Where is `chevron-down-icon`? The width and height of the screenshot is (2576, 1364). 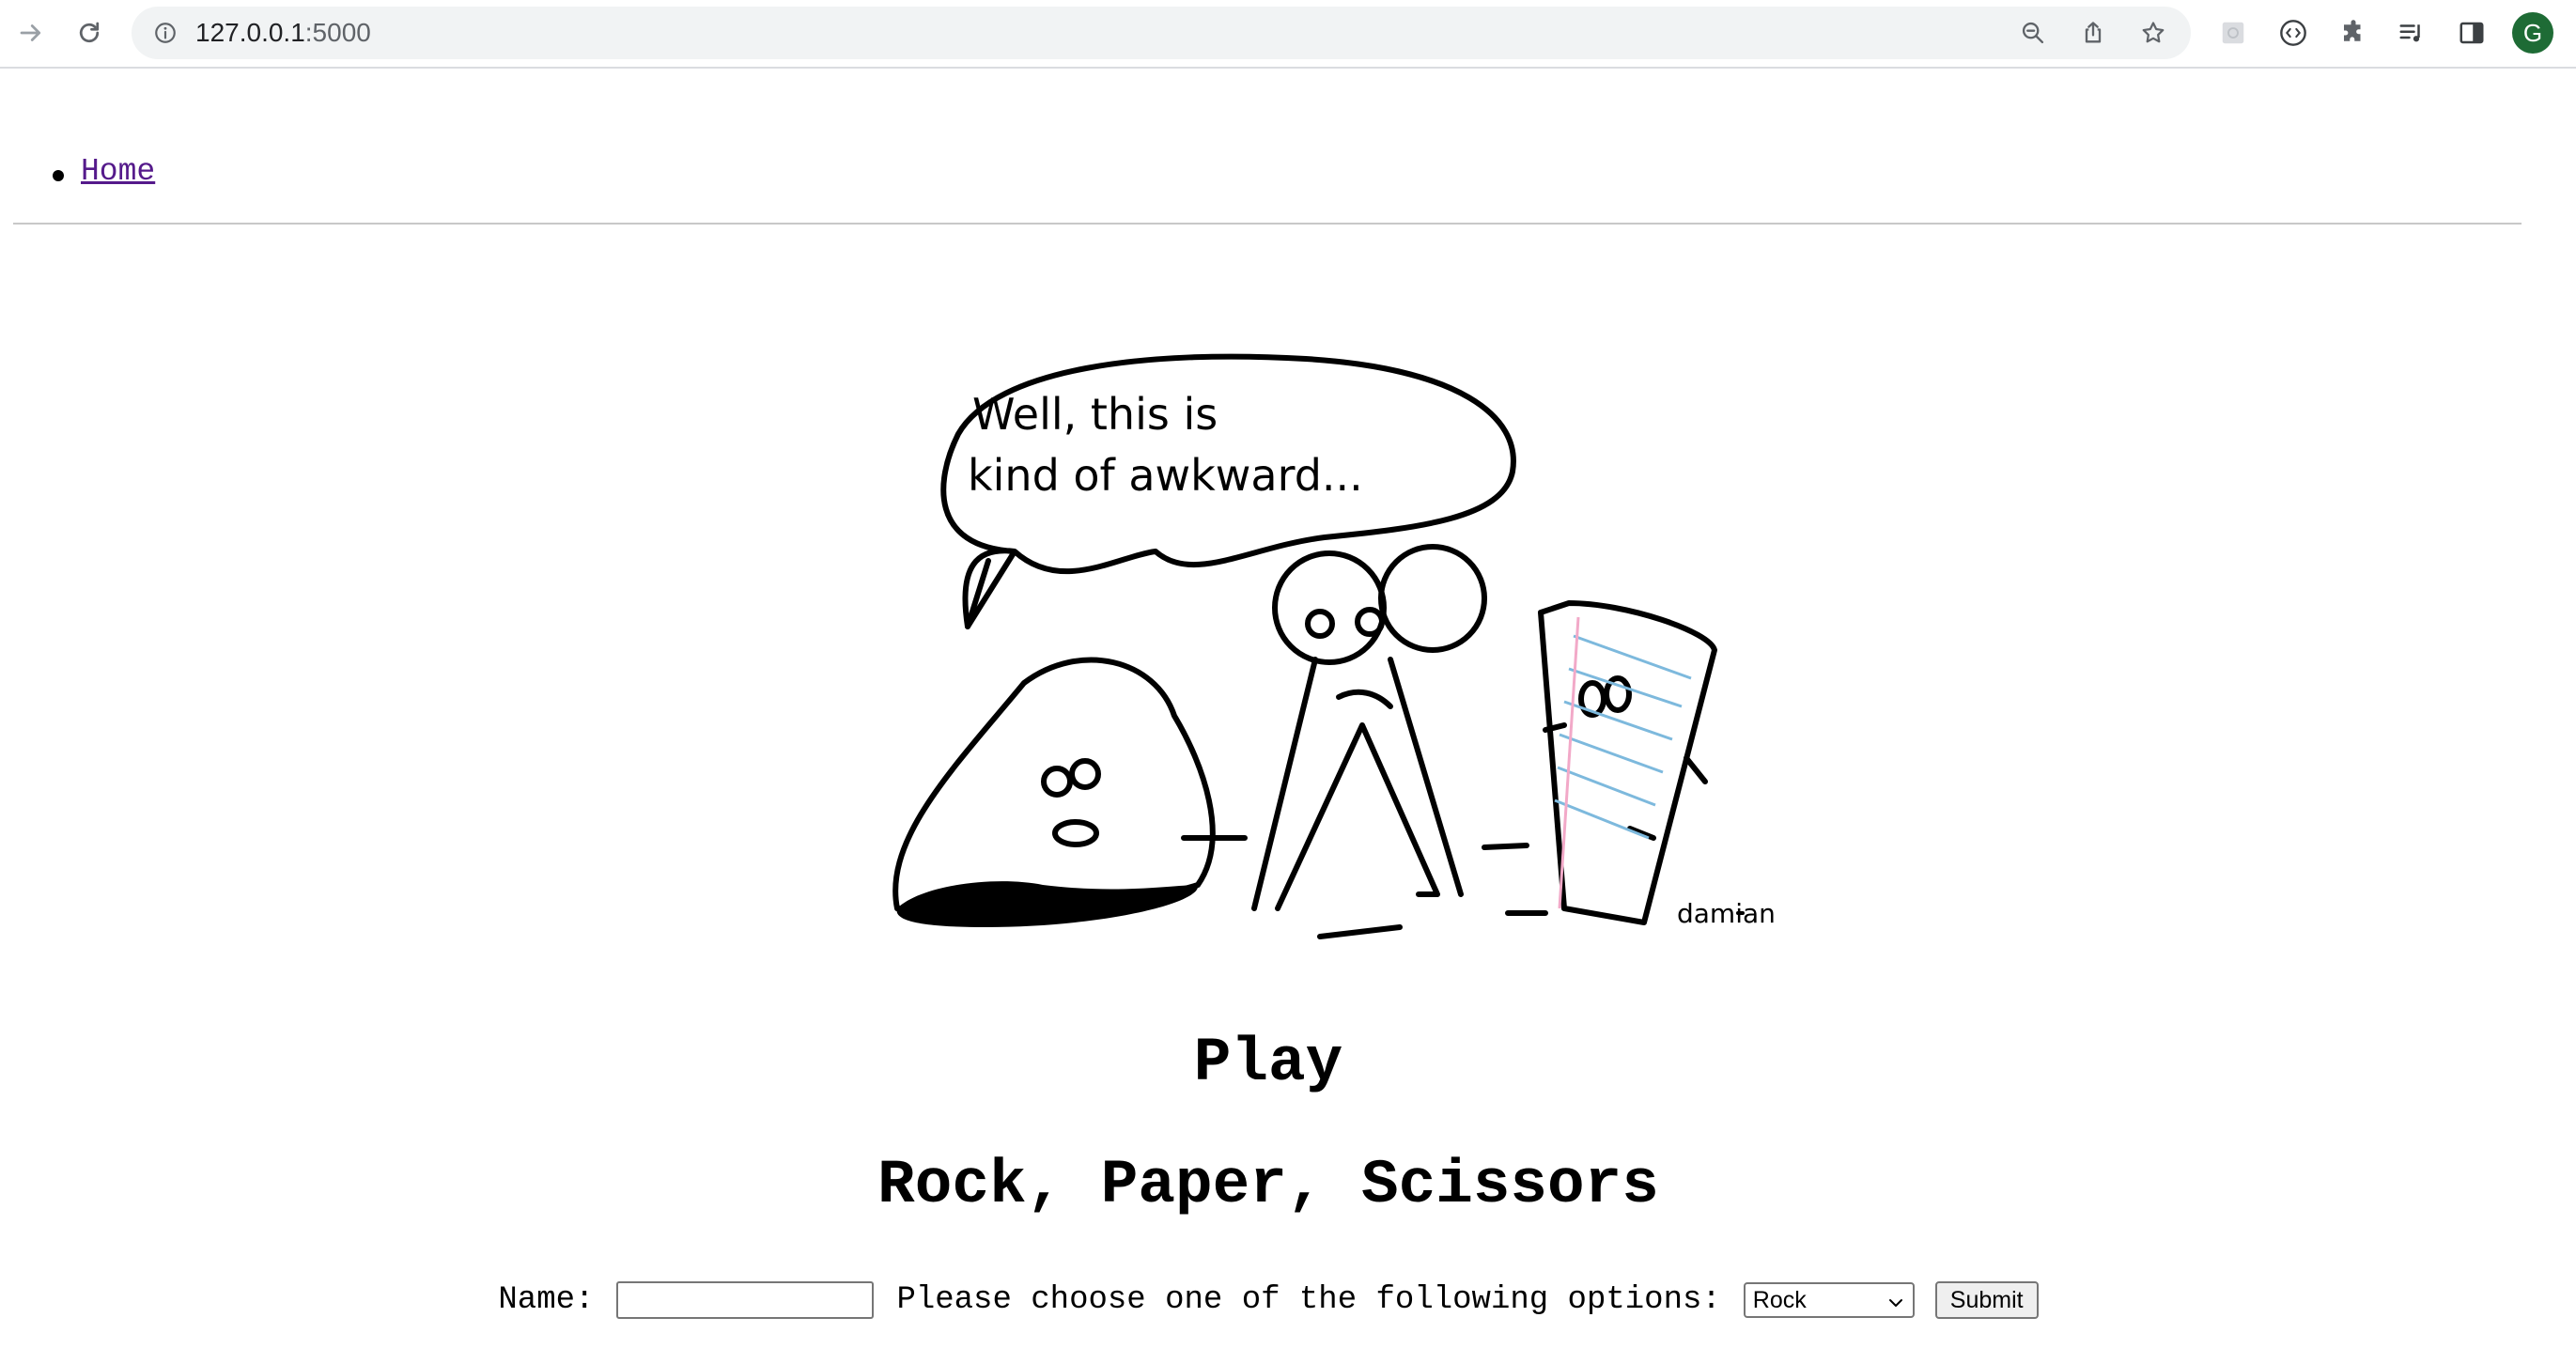
chevron-down-icon is located at coordinates (1895, 1305).